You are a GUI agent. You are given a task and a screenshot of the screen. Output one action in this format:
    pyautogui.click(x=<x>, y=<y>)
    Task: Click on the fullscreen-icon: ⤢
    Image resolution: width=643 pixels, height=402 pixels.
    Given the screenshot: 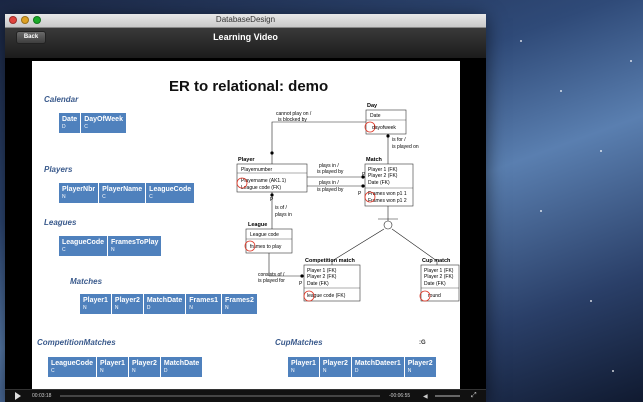 What is the action you would take?
    pyautogui.click(x=474, y=396)
    